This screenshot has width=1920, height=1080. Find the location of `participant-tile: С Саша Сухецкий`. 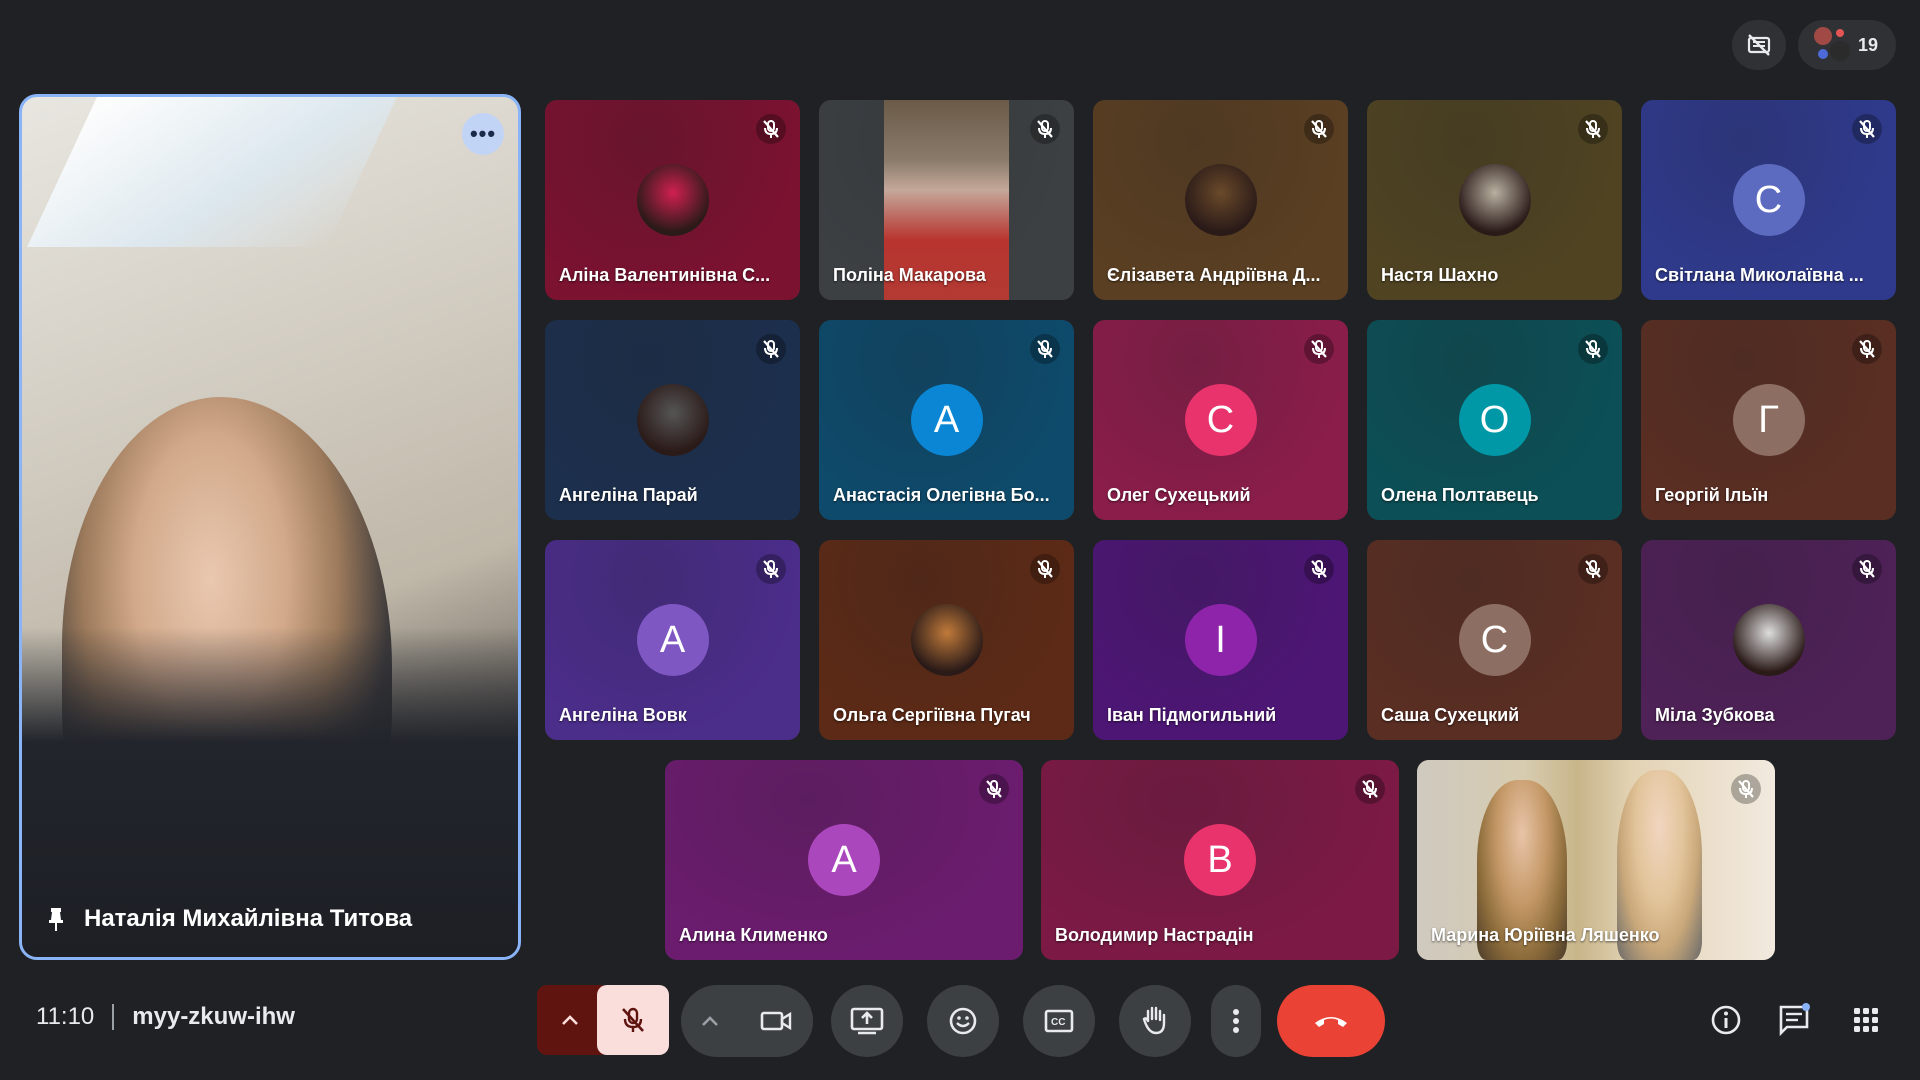

participant-tile: С Саша Сухецкий is located at coordinates (1494, 640).